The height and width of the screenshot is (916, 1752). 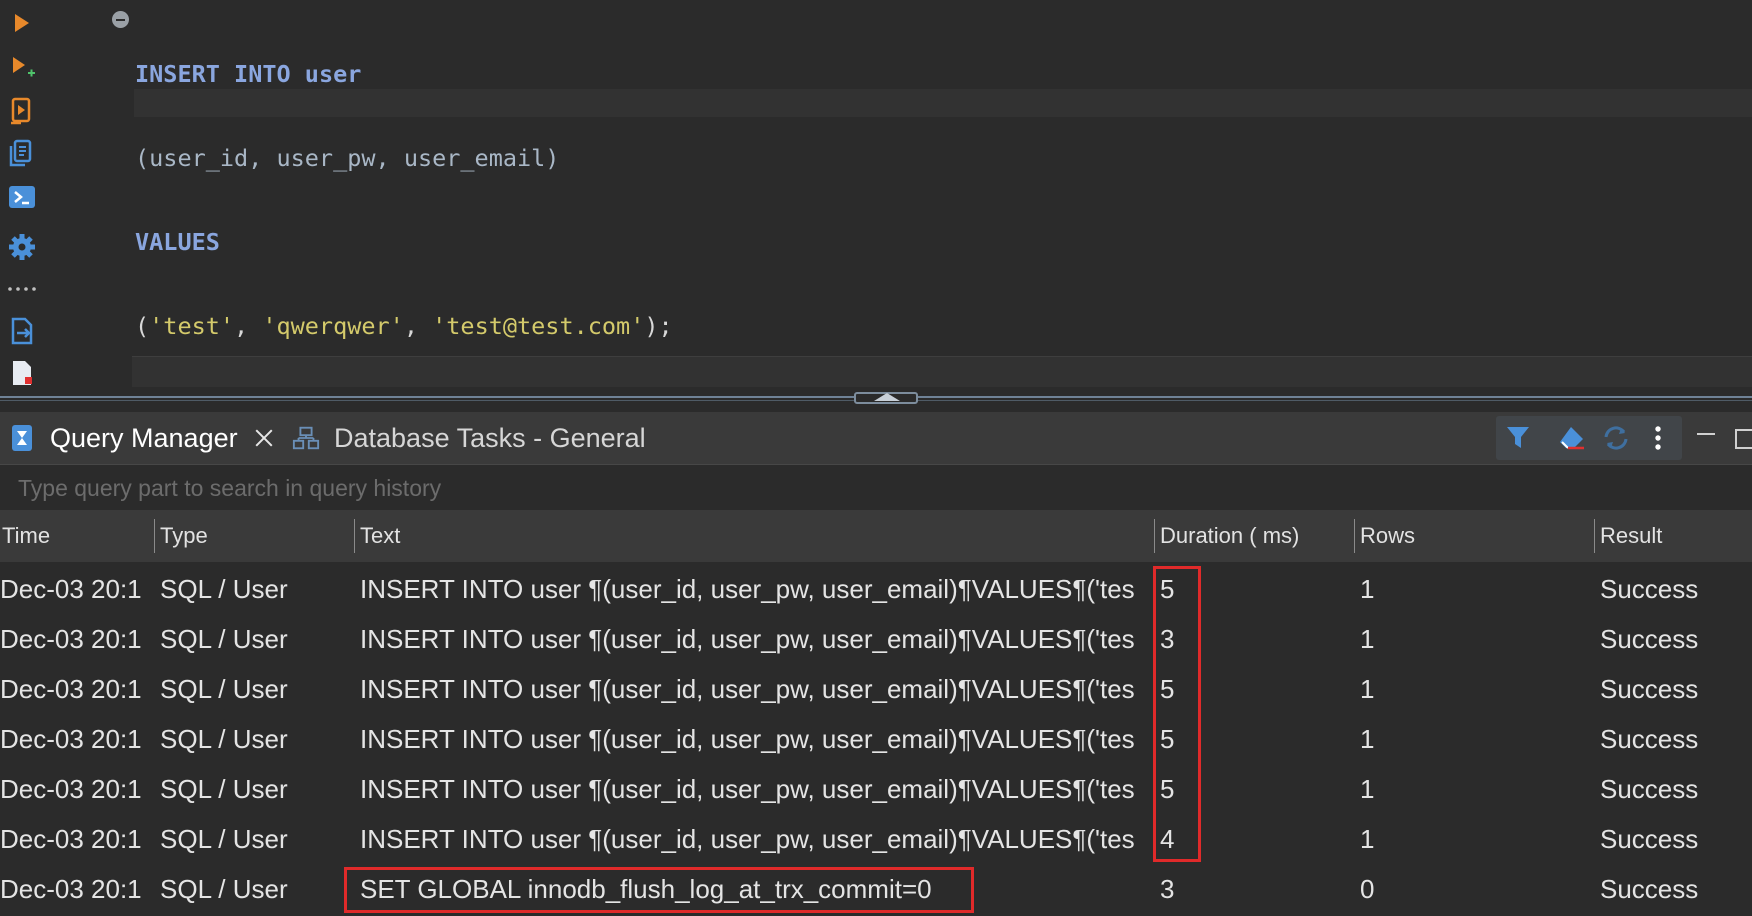 What do you see at coordinates (1572, 438) in the screenshot?
I see `clear-icon` at bounding box center [1572, 438].